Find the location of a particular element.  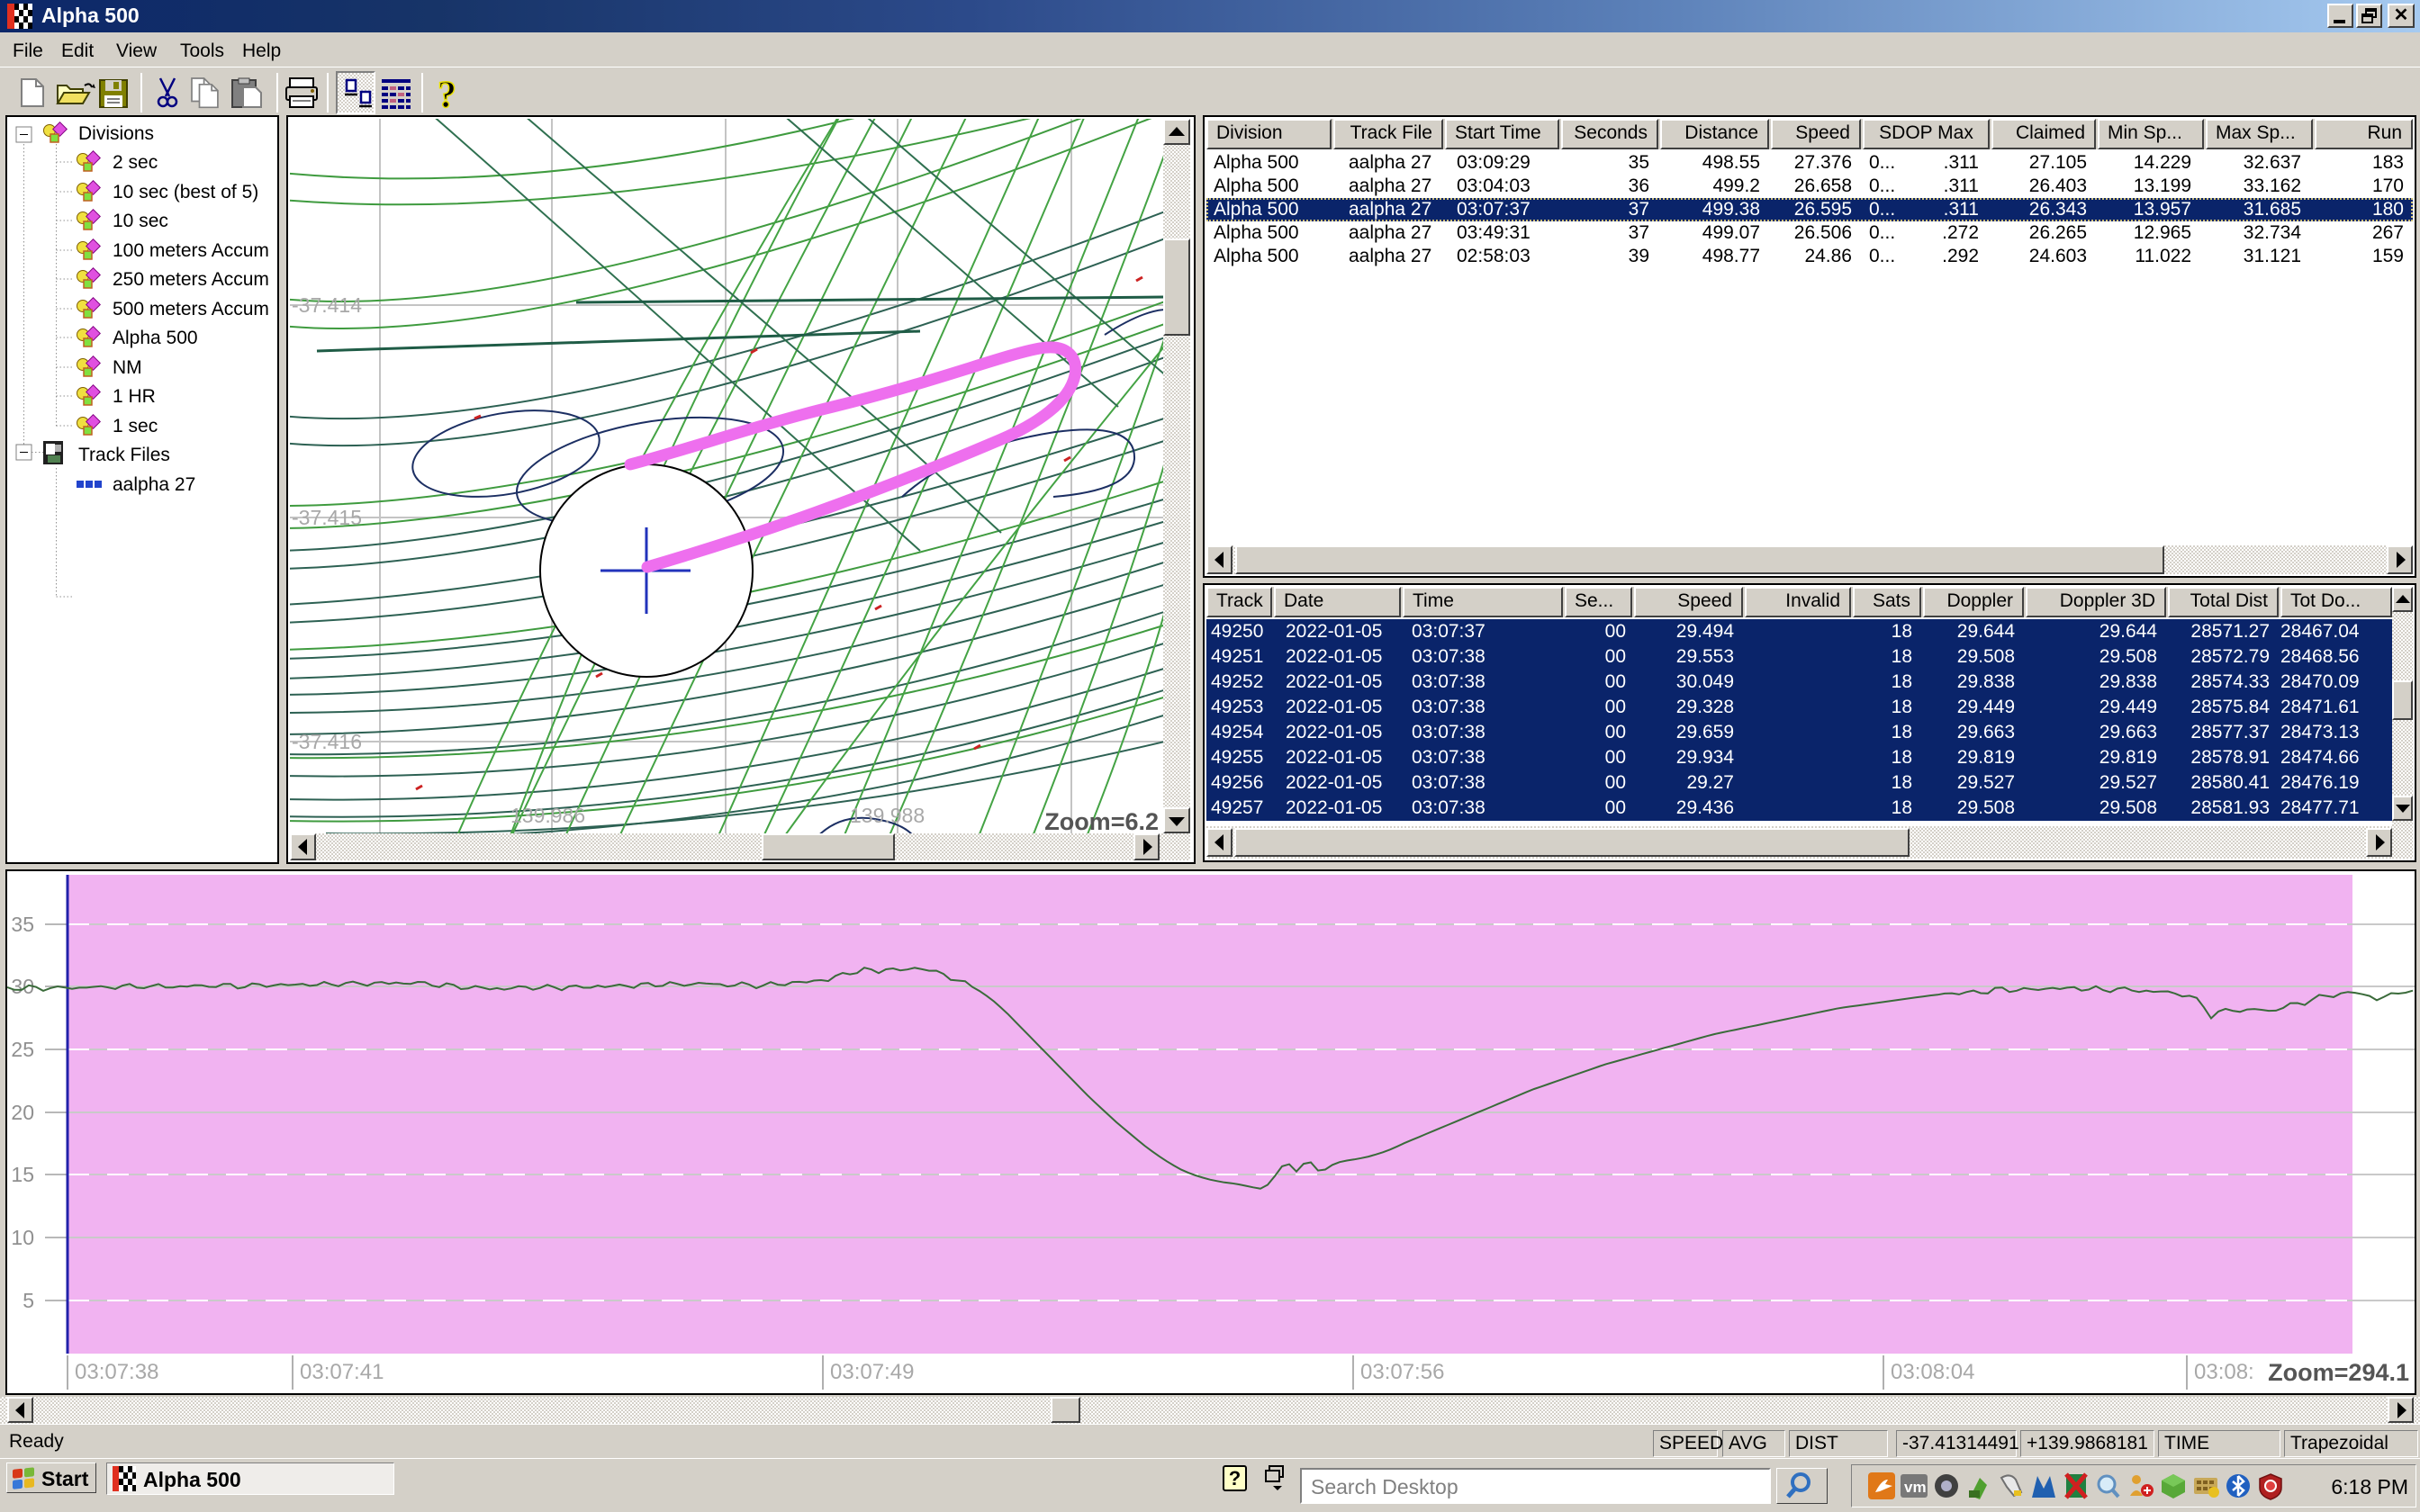

svg-text: 15 is located at coordinates (22, 1174).